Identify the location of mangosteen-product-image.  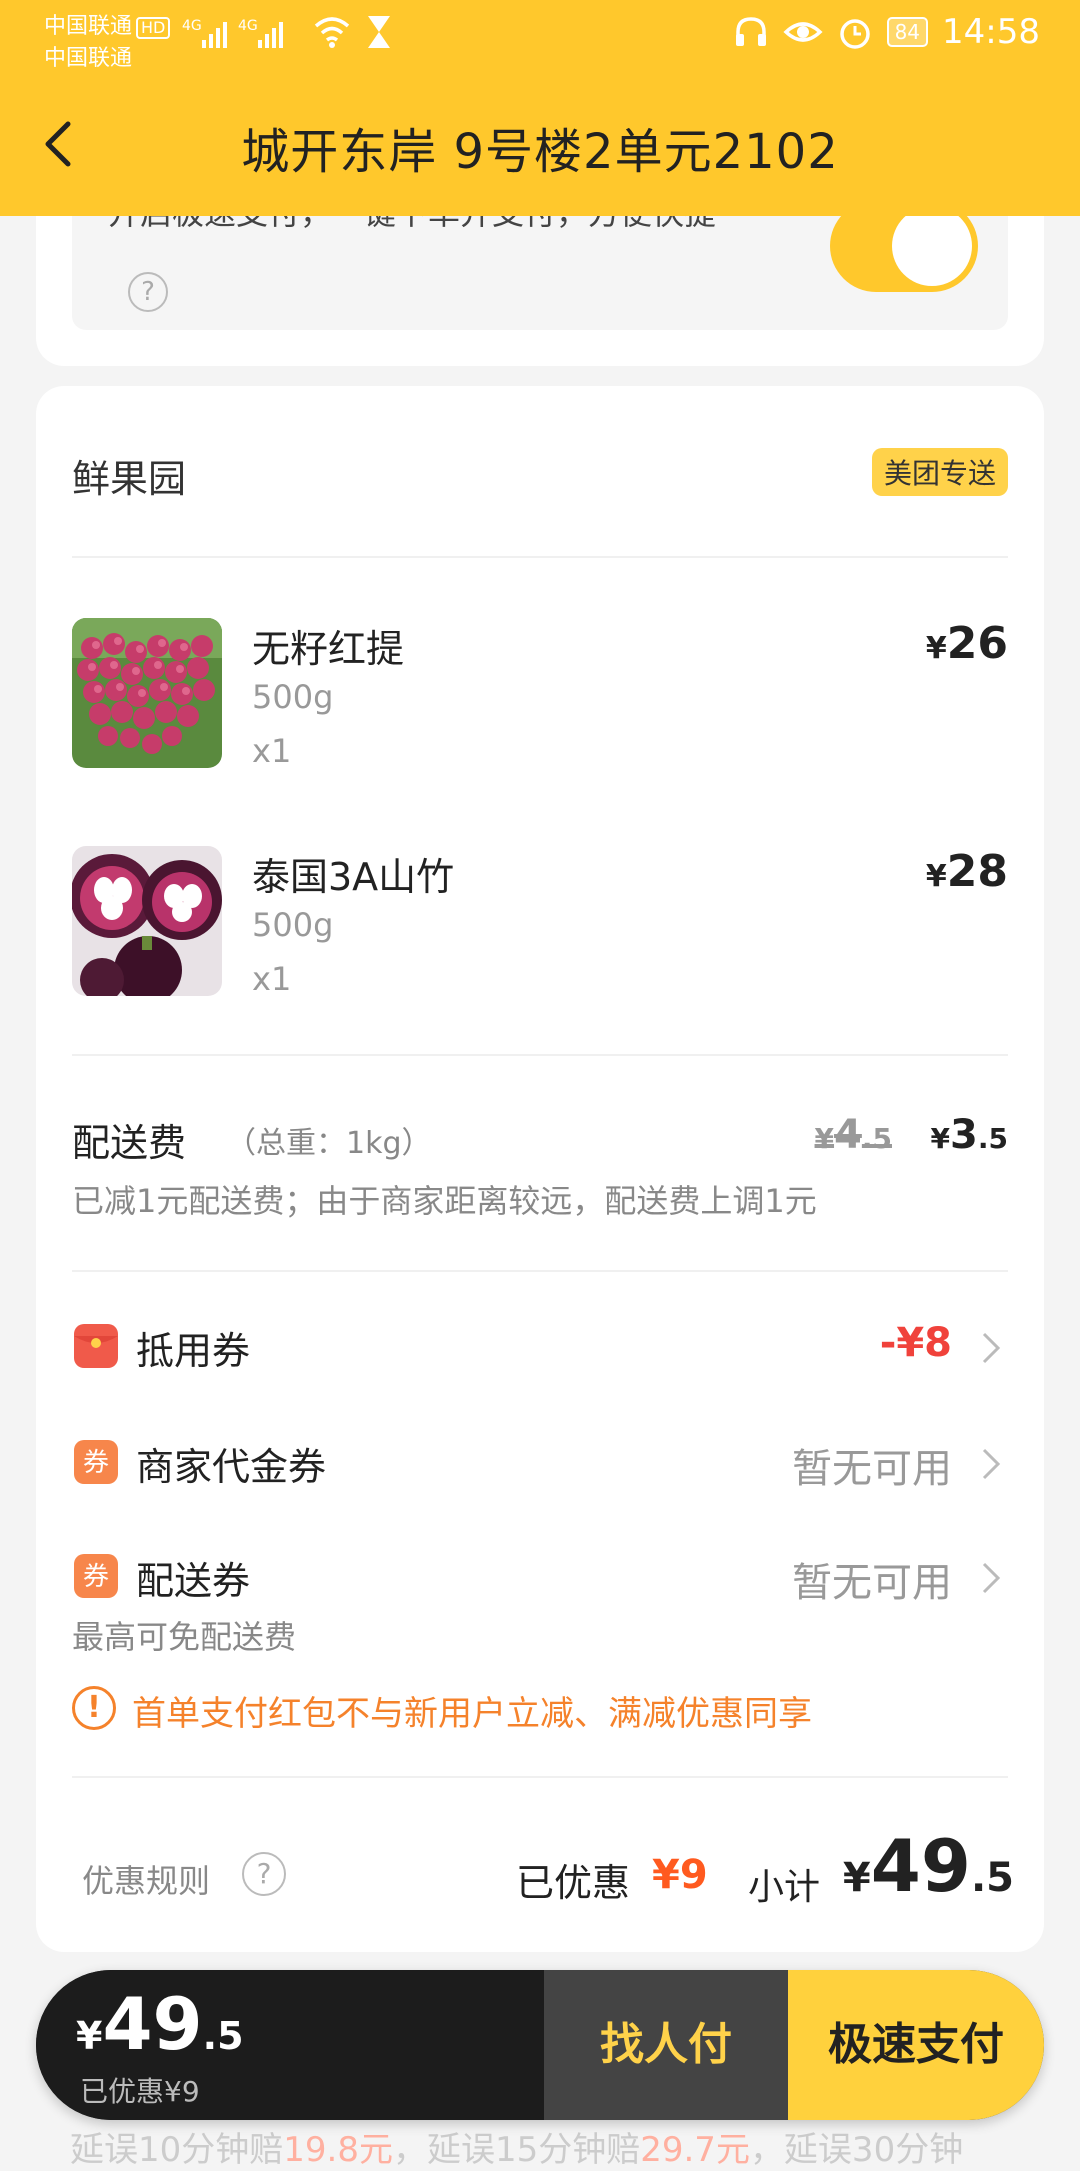
(147, 921).